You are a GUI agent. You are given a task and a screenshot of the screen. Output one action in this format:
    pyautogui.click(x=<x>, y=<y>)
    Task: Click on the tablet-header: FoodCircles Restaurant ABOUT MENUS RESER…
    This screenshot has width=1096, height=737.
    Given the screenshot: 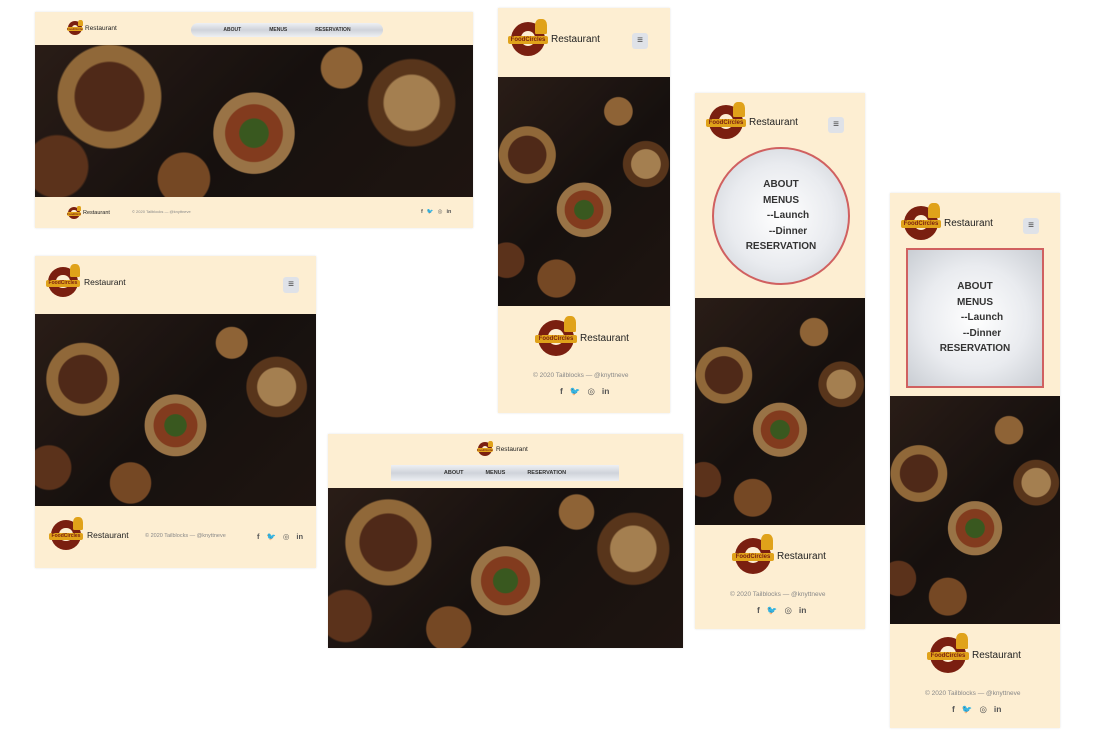 What is the action you would take?
    pyautogui.click(x=505, y=461)
    